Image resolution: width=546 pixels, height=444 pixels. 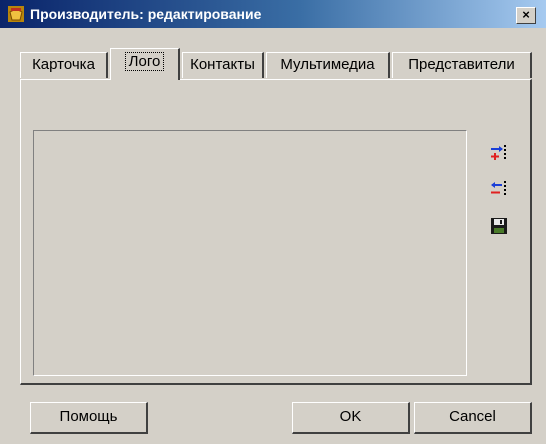 I want to click on tab-multimedia: Мультимедиа, so click(x=328, y=65).